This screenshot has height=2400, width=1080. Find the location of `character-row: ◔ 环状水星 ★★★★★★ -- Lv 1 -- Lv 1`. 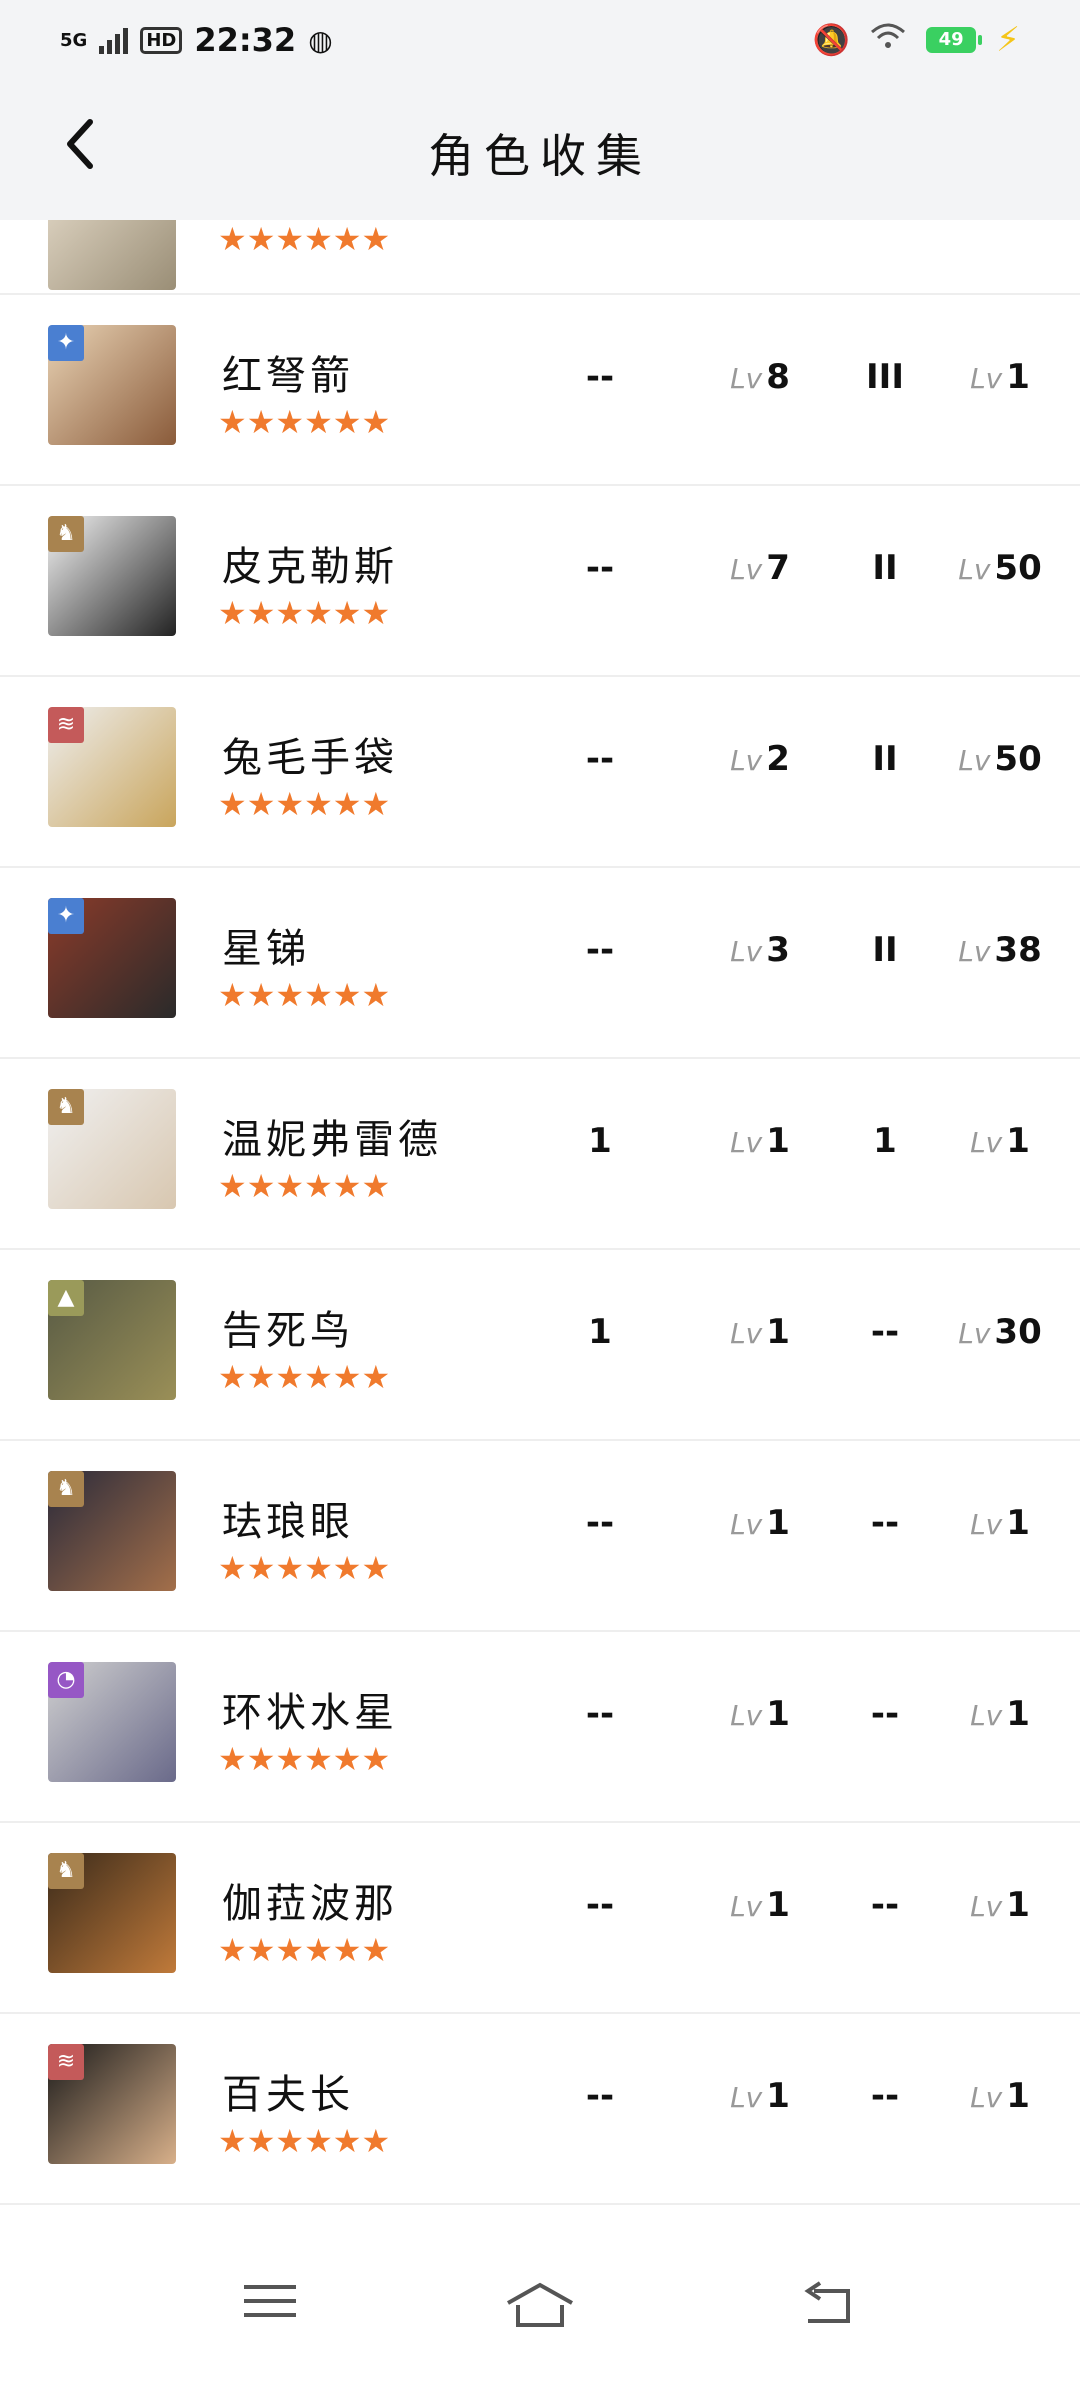

character-row: ◔ 环状水星 ★★★★★★ -- Lv 1 -- Lv 1 is located at coordinates (540, 1727).